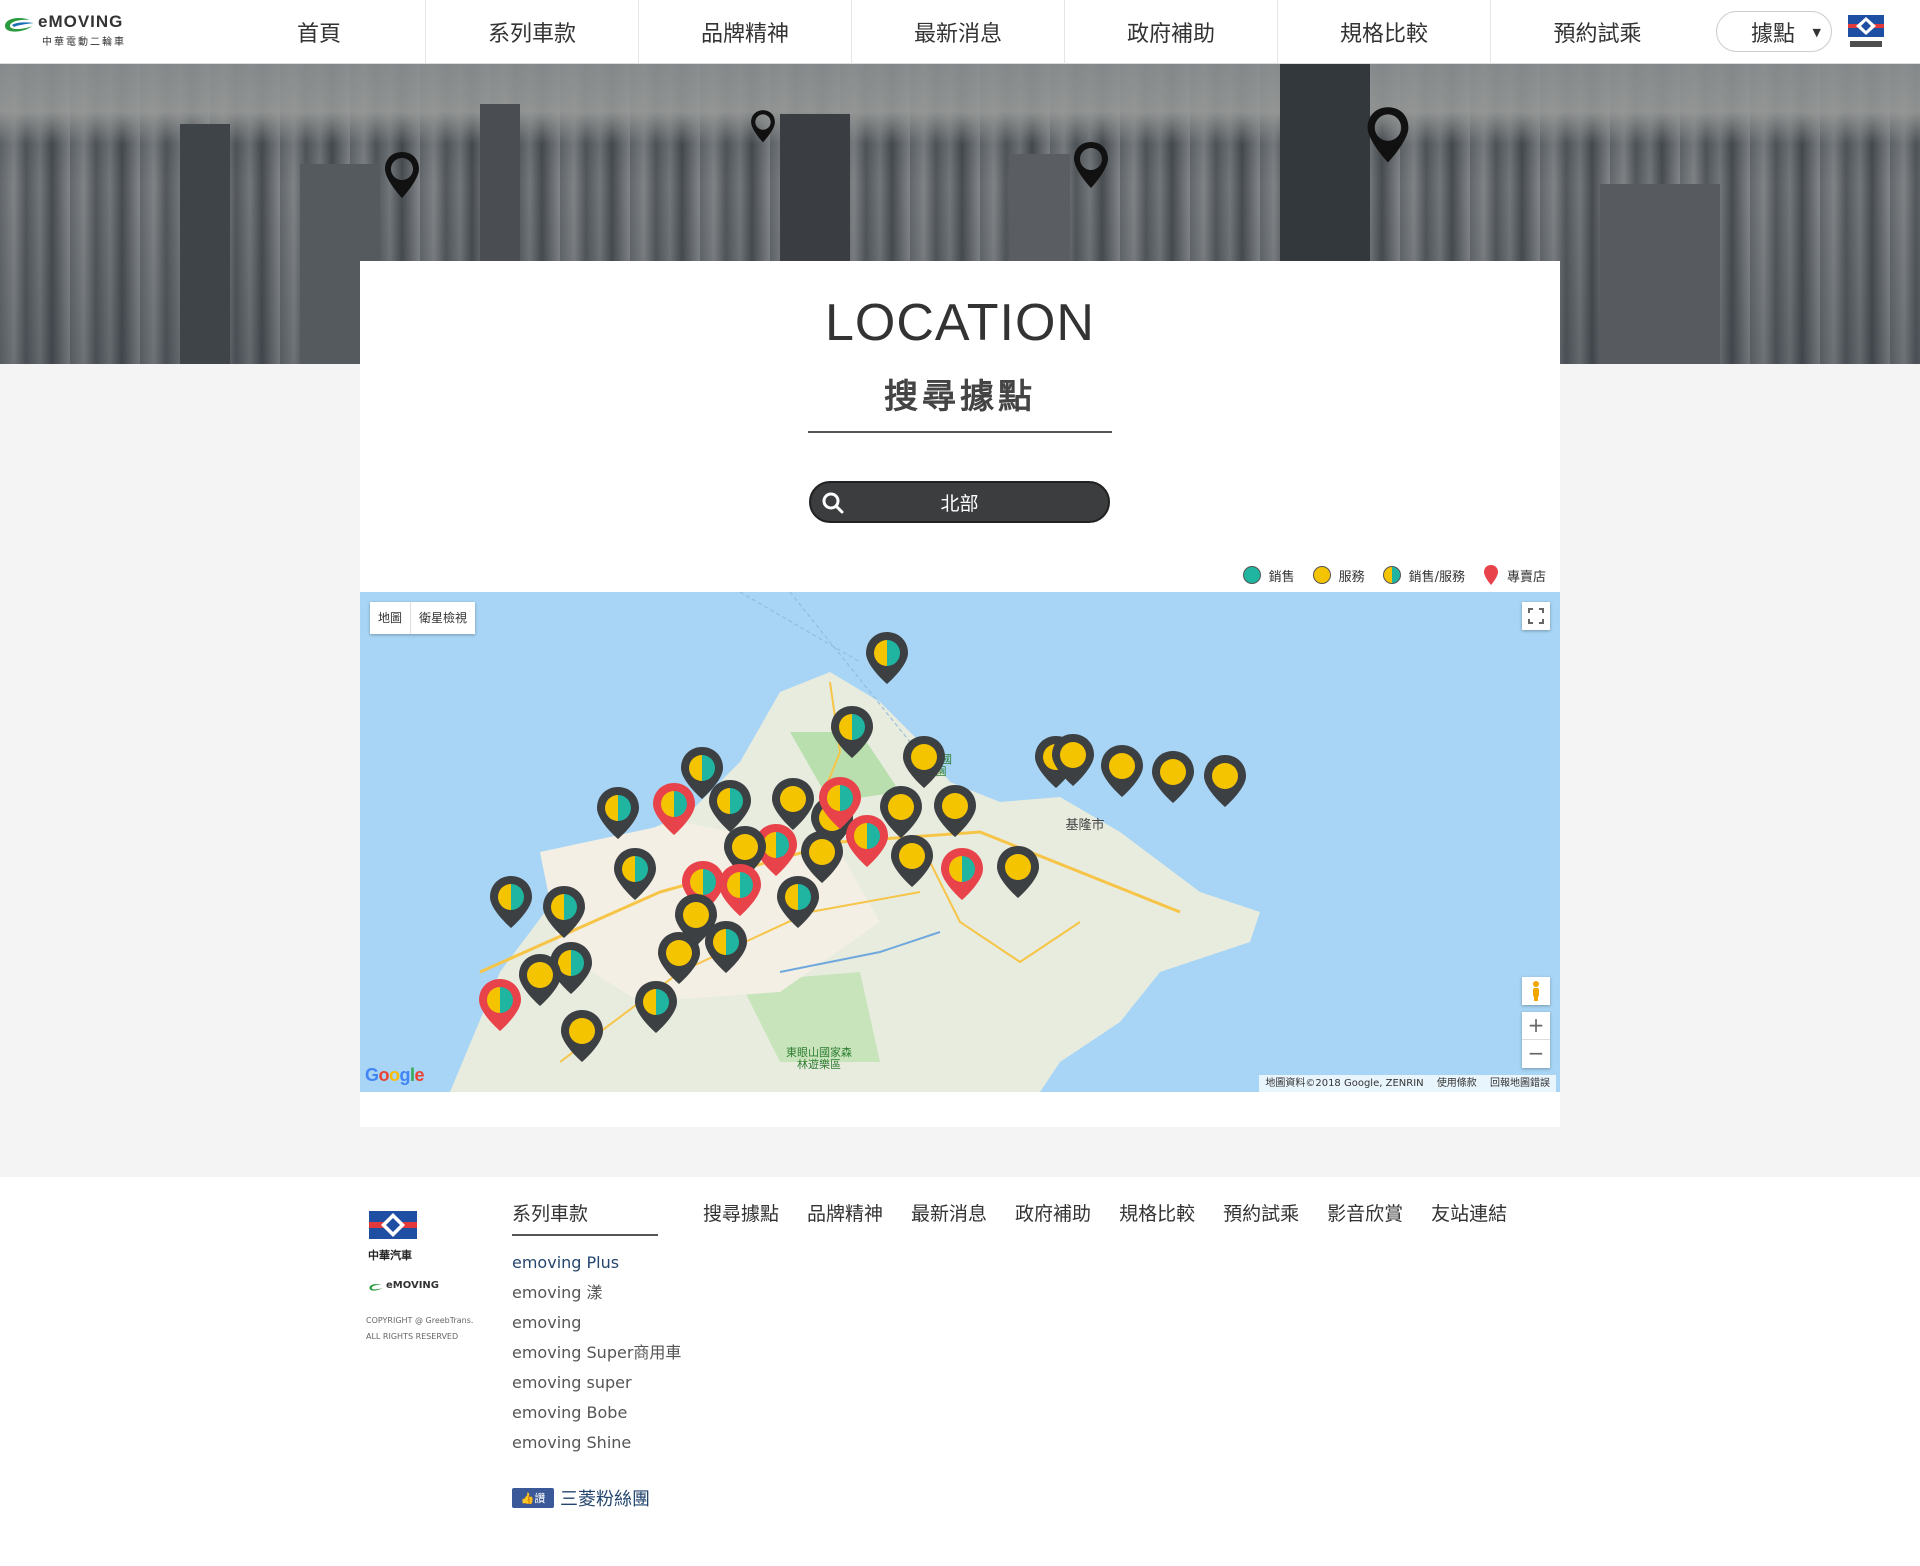 This screenshot has height=1566, width=1920. What do you see at coordinates (1490, 575) in the screenshot?
I see `store-pin-icon` at bounding box center [1490, 575].